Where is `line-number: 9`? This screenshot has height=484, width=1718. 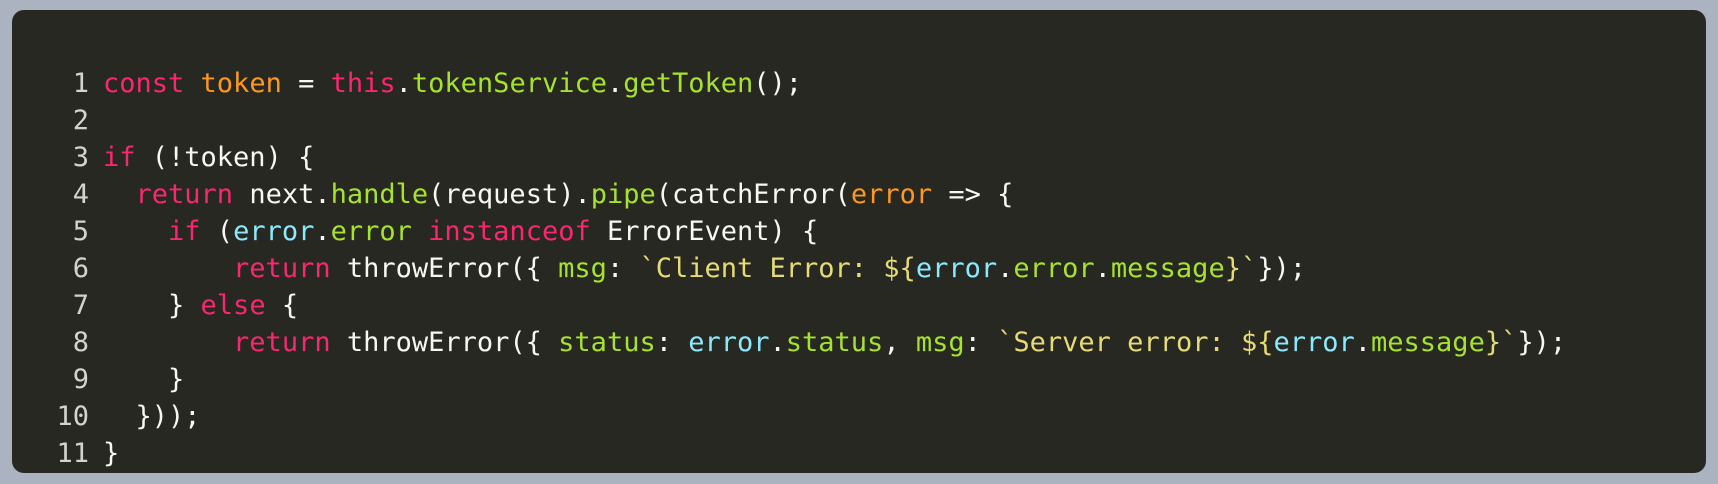 line-number: 9 is located at coordinates (80, 379).